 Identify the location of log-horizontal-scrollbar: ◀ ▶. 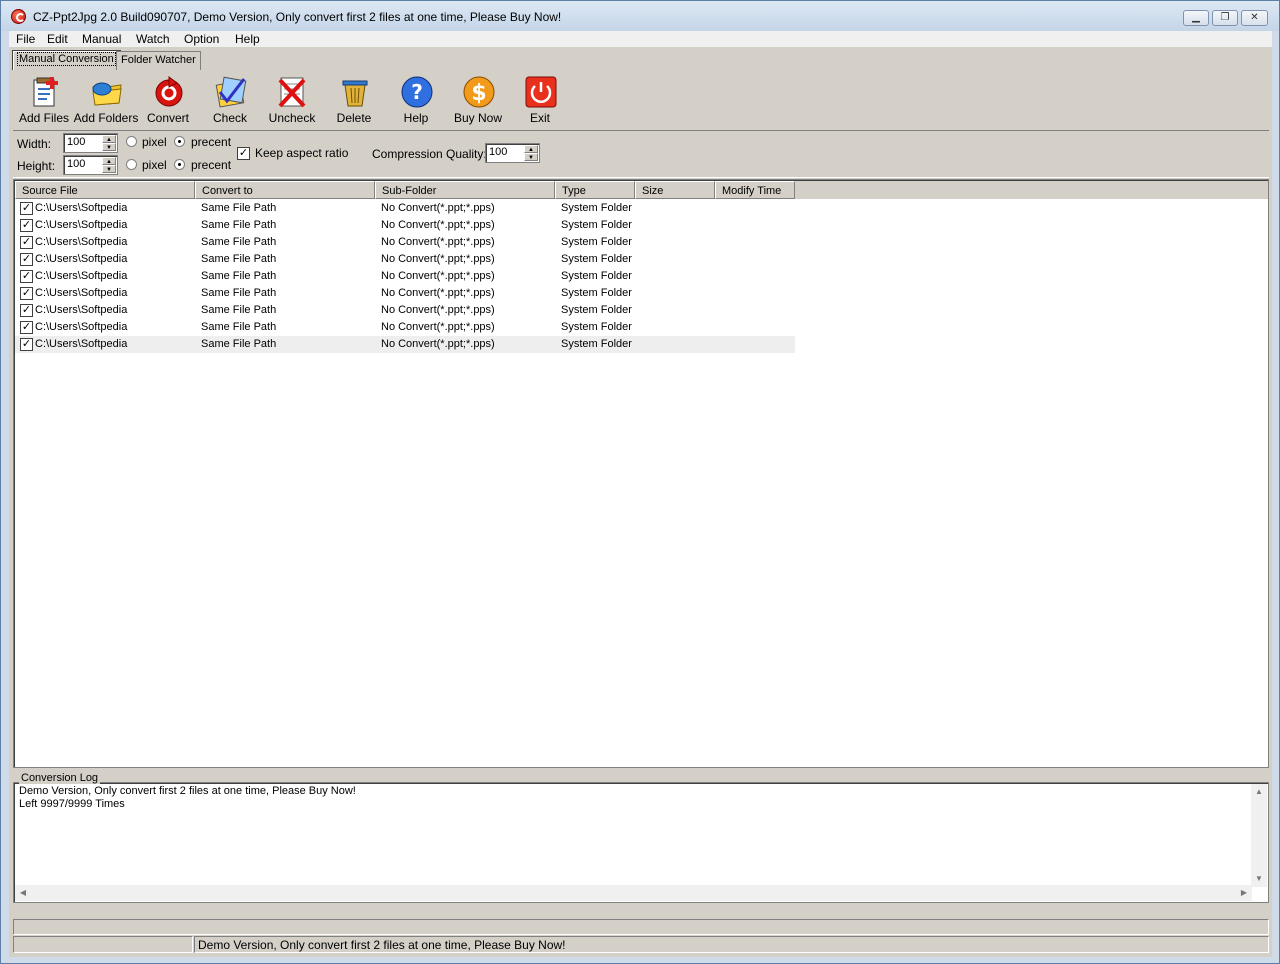
(633, 893).